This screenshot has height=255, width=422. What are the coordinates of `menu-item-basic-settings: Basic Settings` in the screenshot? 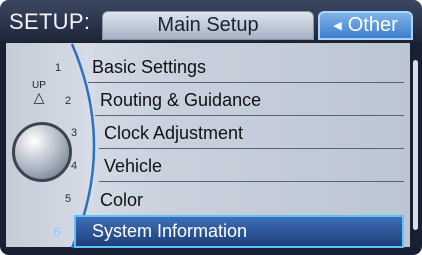 It's located at (246, 68).